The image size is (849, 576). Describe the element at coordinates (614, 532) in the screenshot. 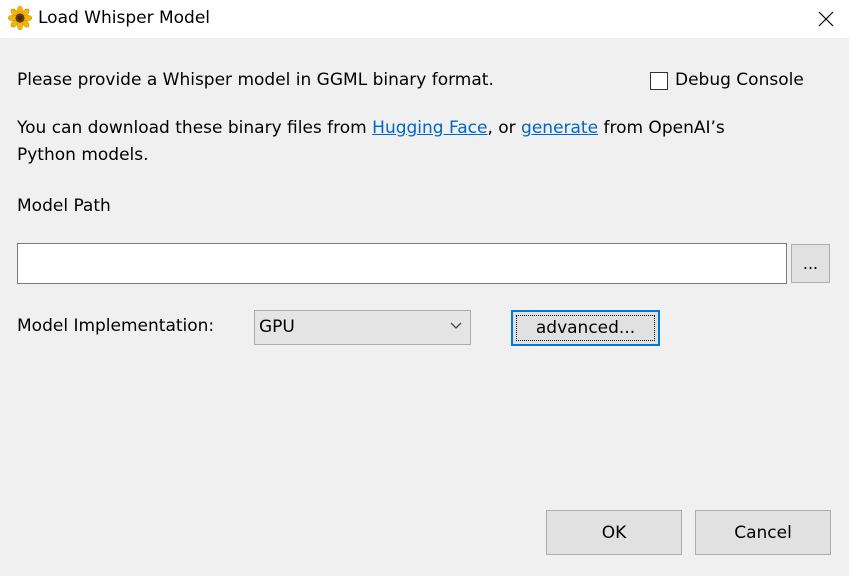

I see `ok-button: OK` at that location.